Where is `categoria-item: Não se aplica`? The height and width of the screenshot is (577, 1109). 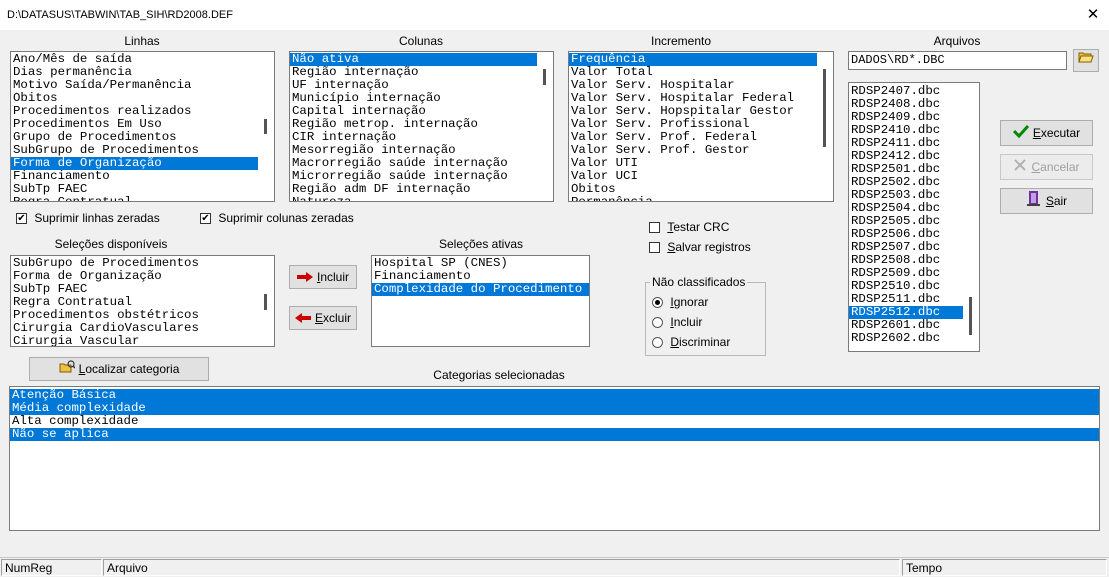 categoria-item: Não se aplica is located at coordinates (554, 434).